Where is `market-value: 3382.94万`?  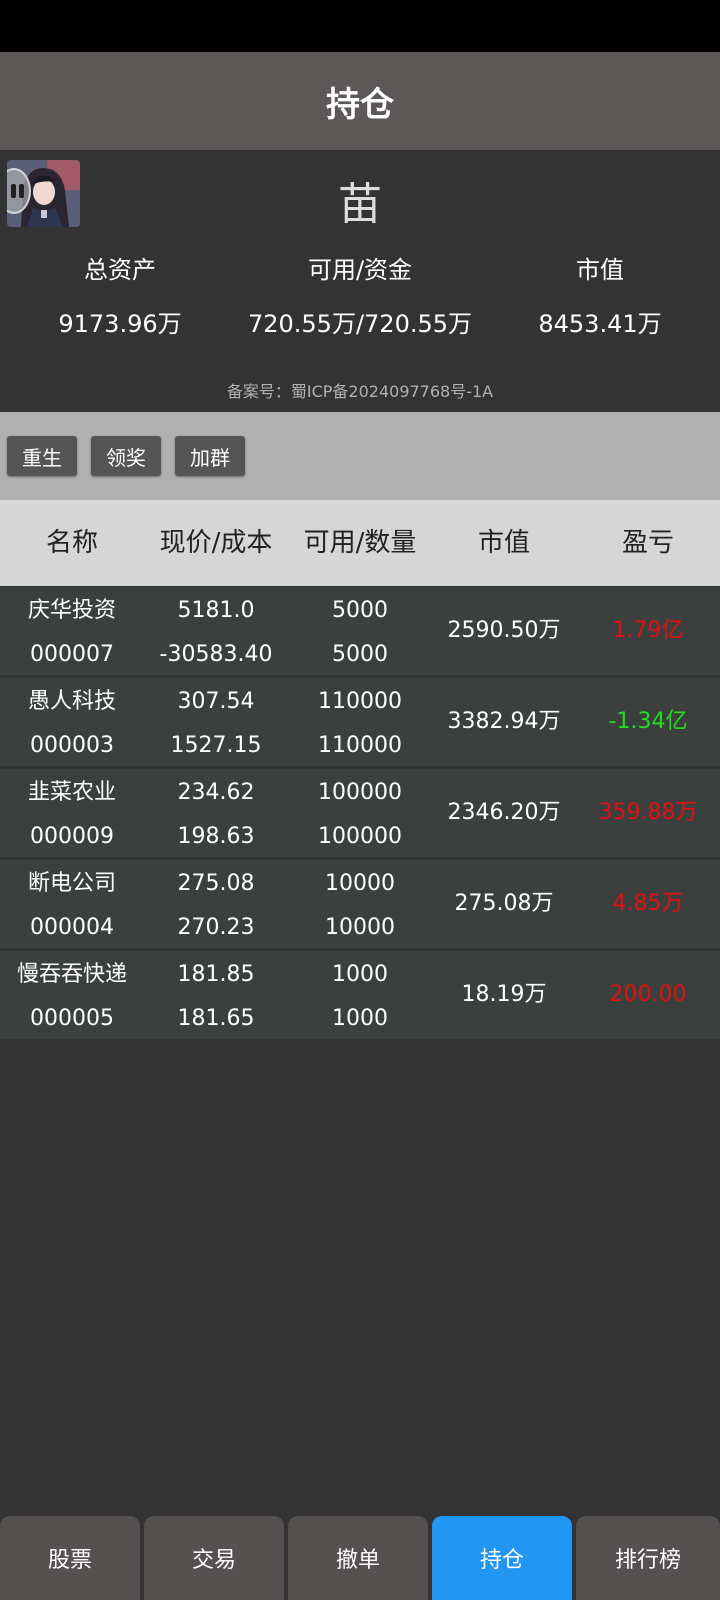 market-value: 3382.94万 is located at coordinates (504, 721).